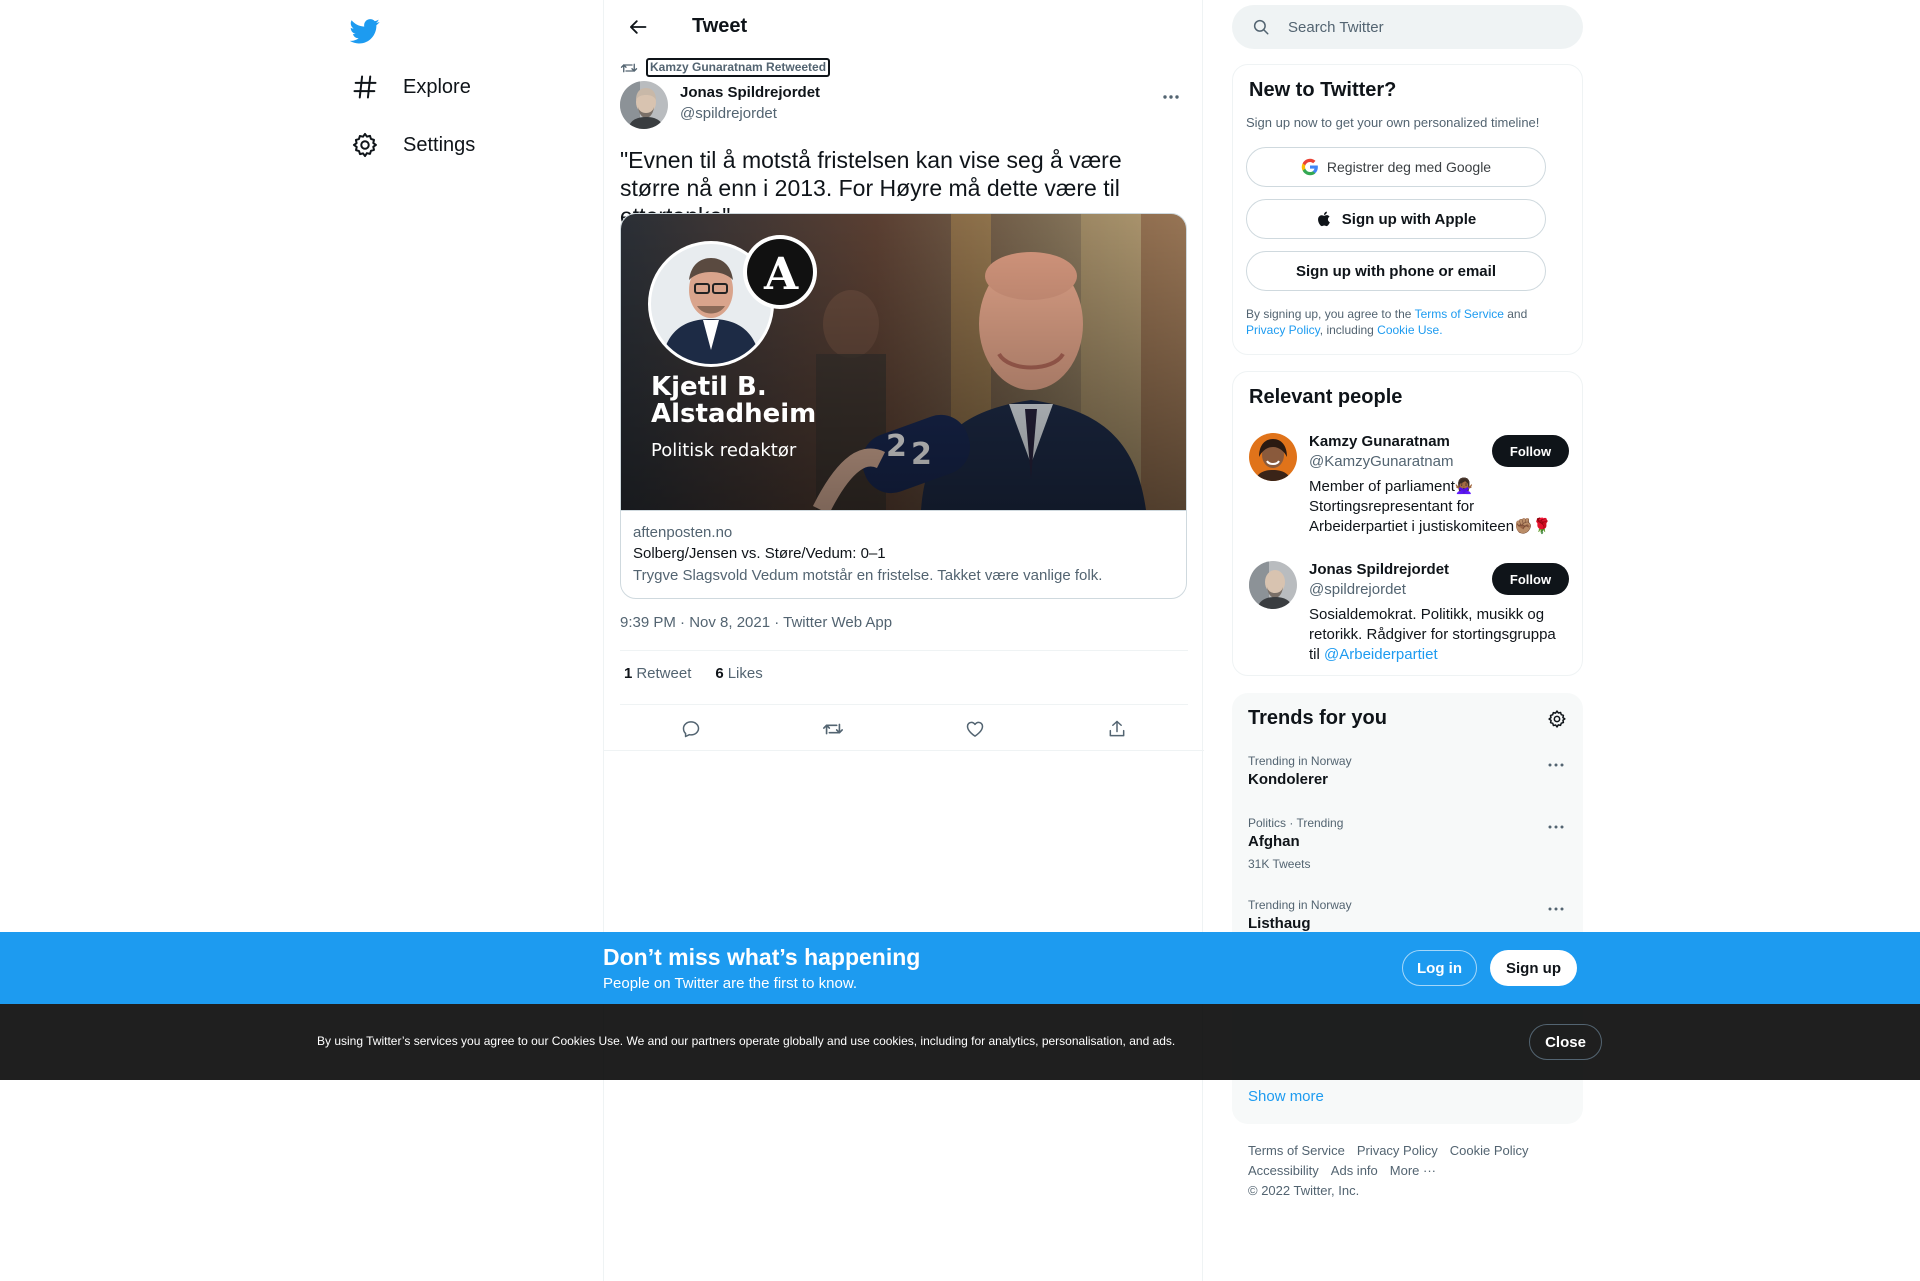  What do you see at coordinates (738, 67) in the screenshot?
I see `retweeter-link: Kamzy Gunaratnam Retweeted` at bounding box center [738, 67].